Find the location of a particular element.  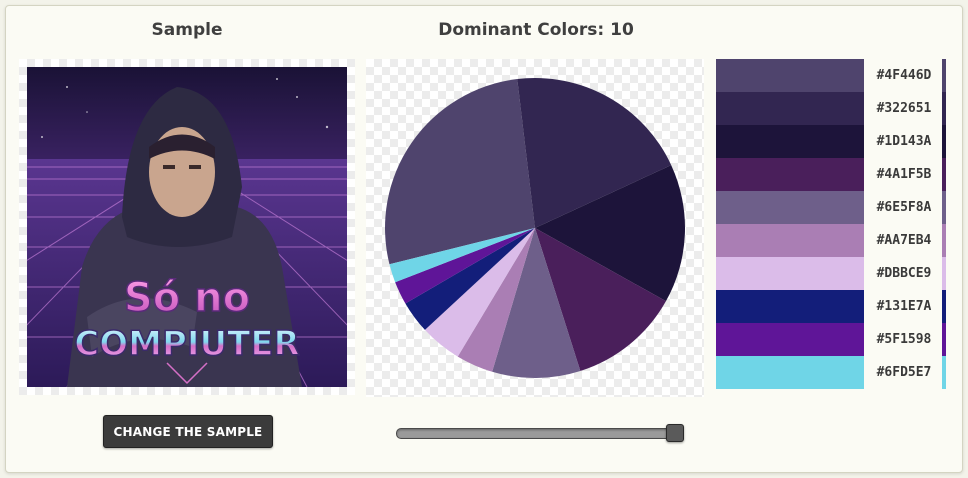

slider-track is located at coordinates (540, 433).